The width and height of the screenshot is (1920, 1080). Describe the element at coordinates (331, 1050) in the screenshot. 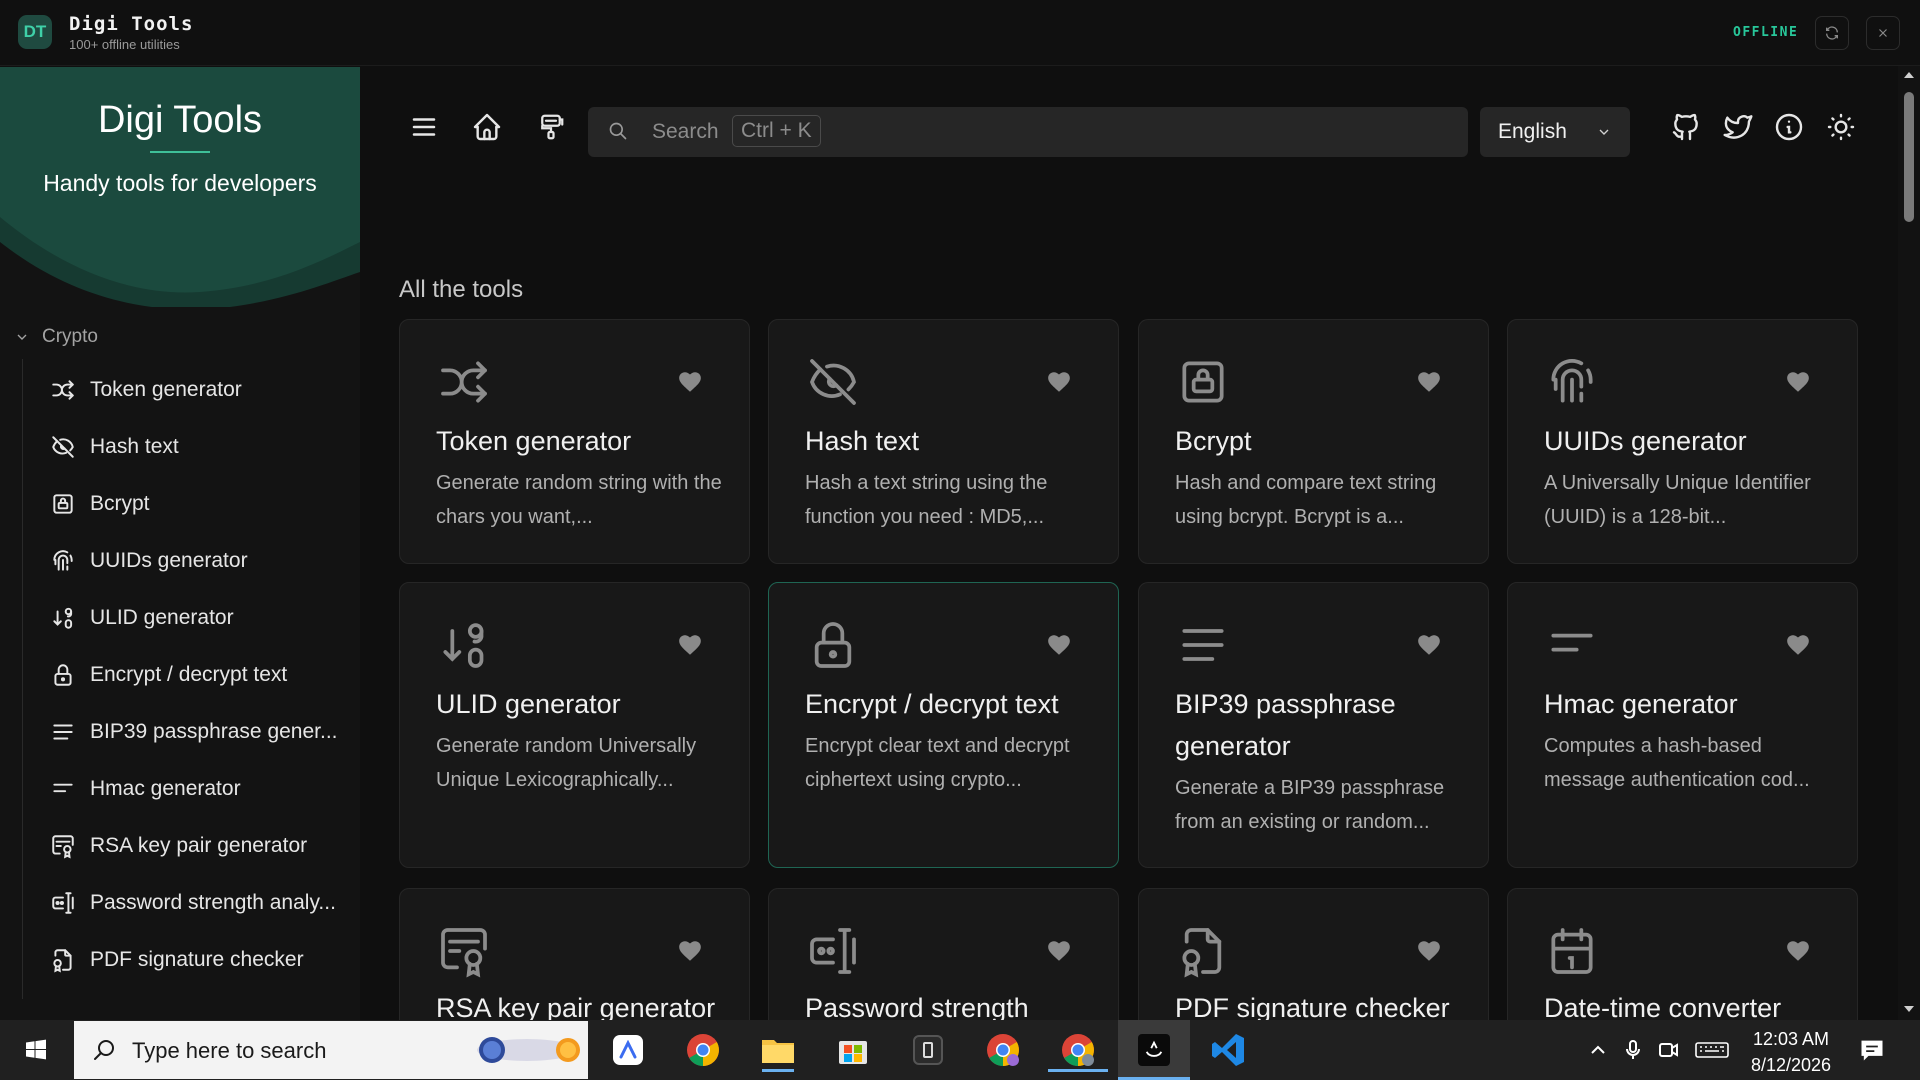

I see `taskbar-search-input: Type here to search` at that location.